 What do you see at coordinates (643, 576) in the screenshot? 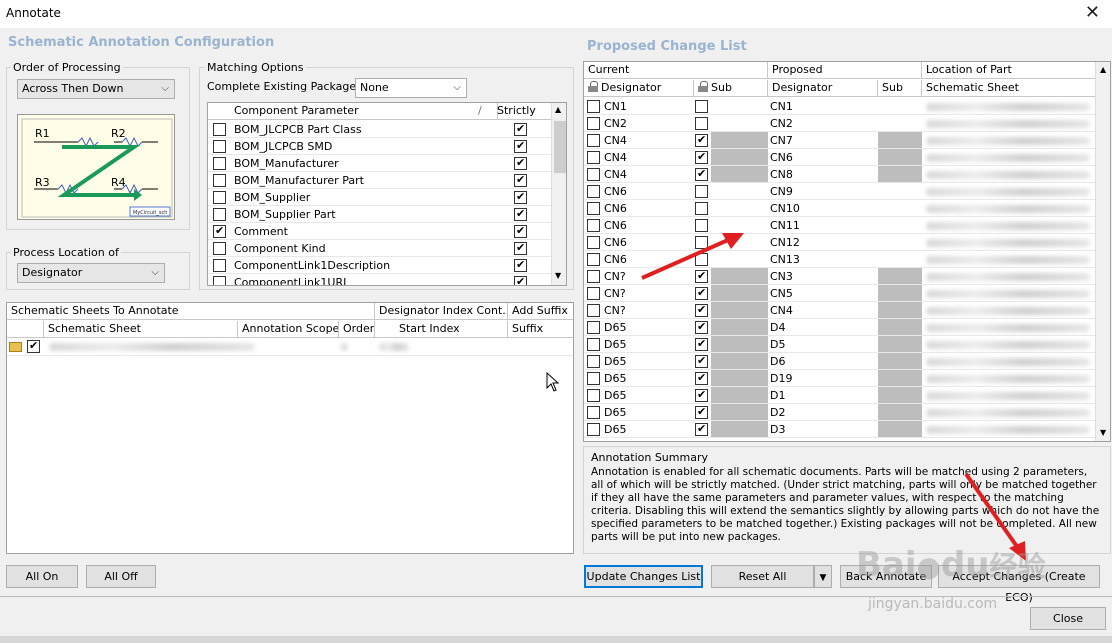
I see `update-changes-button: Update Changes List` at bounding box center [643, 576].